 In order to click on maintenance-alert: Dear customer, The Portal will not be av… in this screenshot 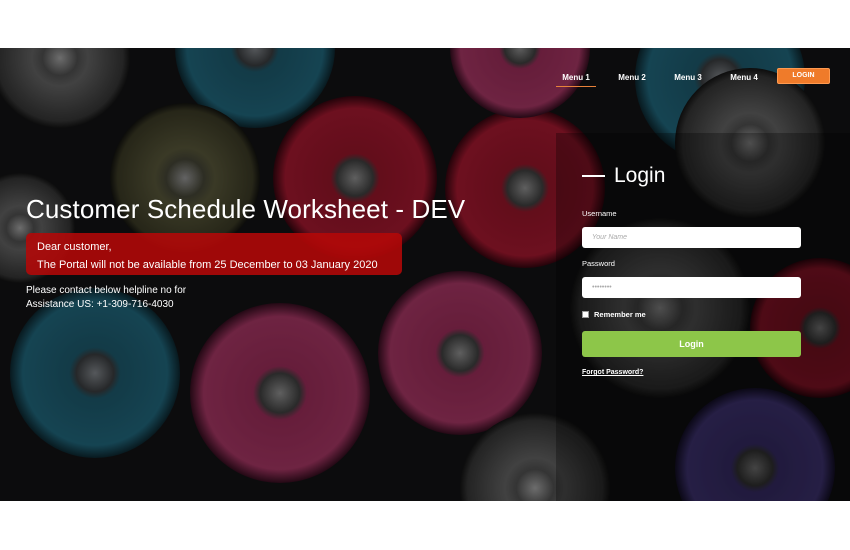, I will do `click(214, 254)`.